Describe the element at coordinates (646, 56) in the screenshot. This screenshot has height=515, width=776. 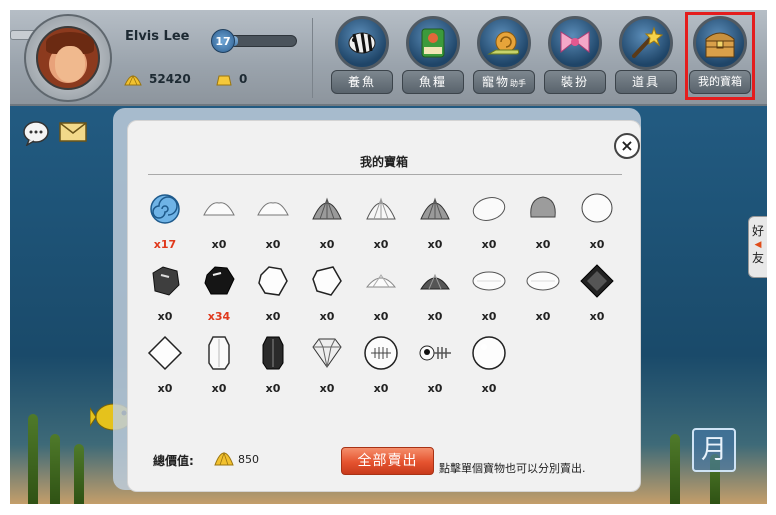
I see `menu-button-tools: 道具` at that location.